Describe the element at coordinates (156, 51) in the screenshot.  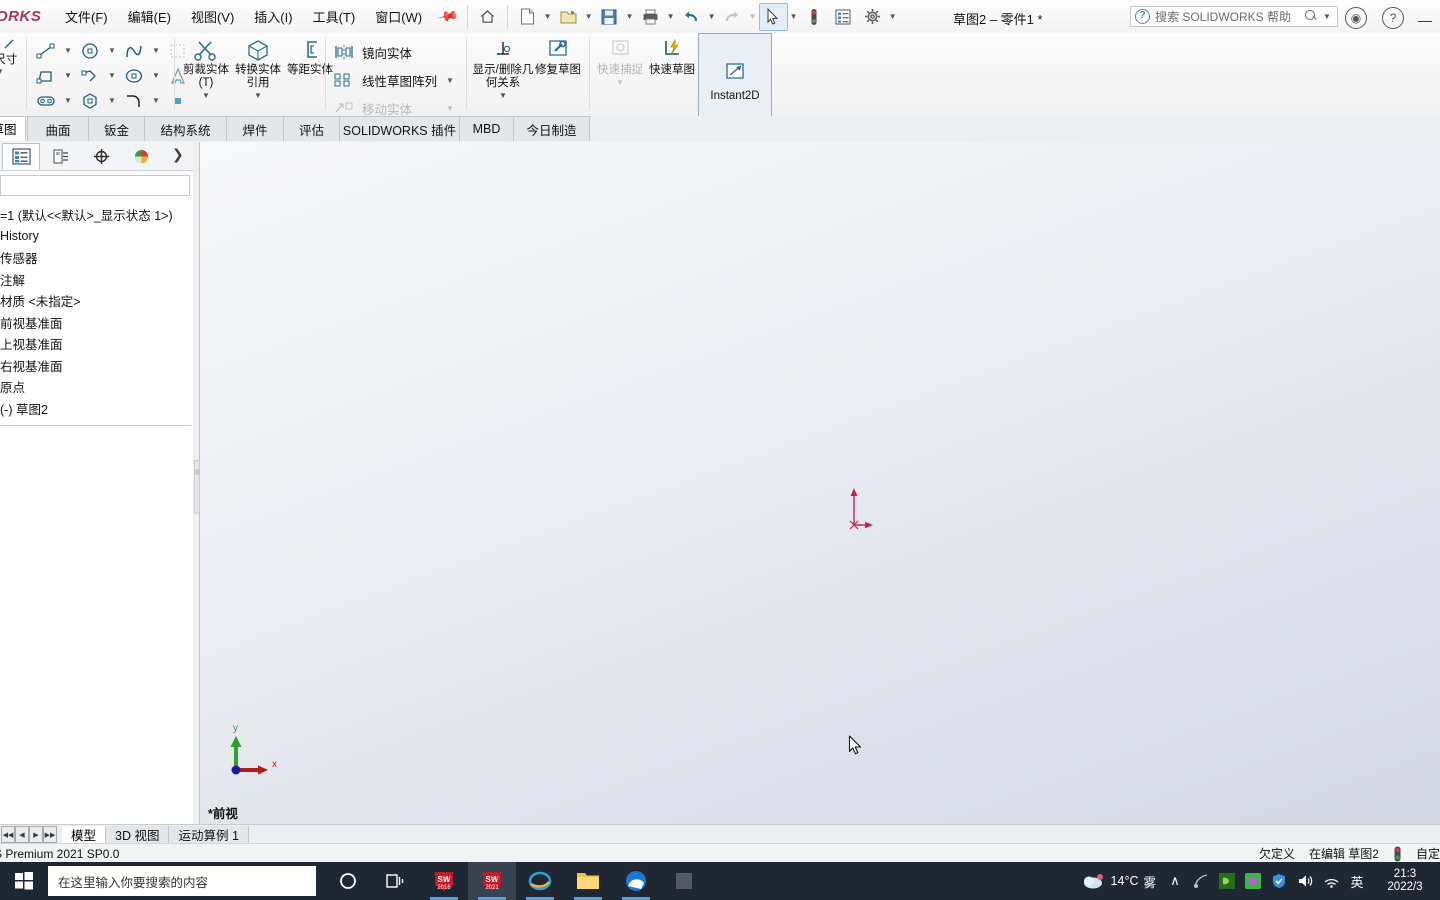
I see `spline-caret: ▼` at that location.